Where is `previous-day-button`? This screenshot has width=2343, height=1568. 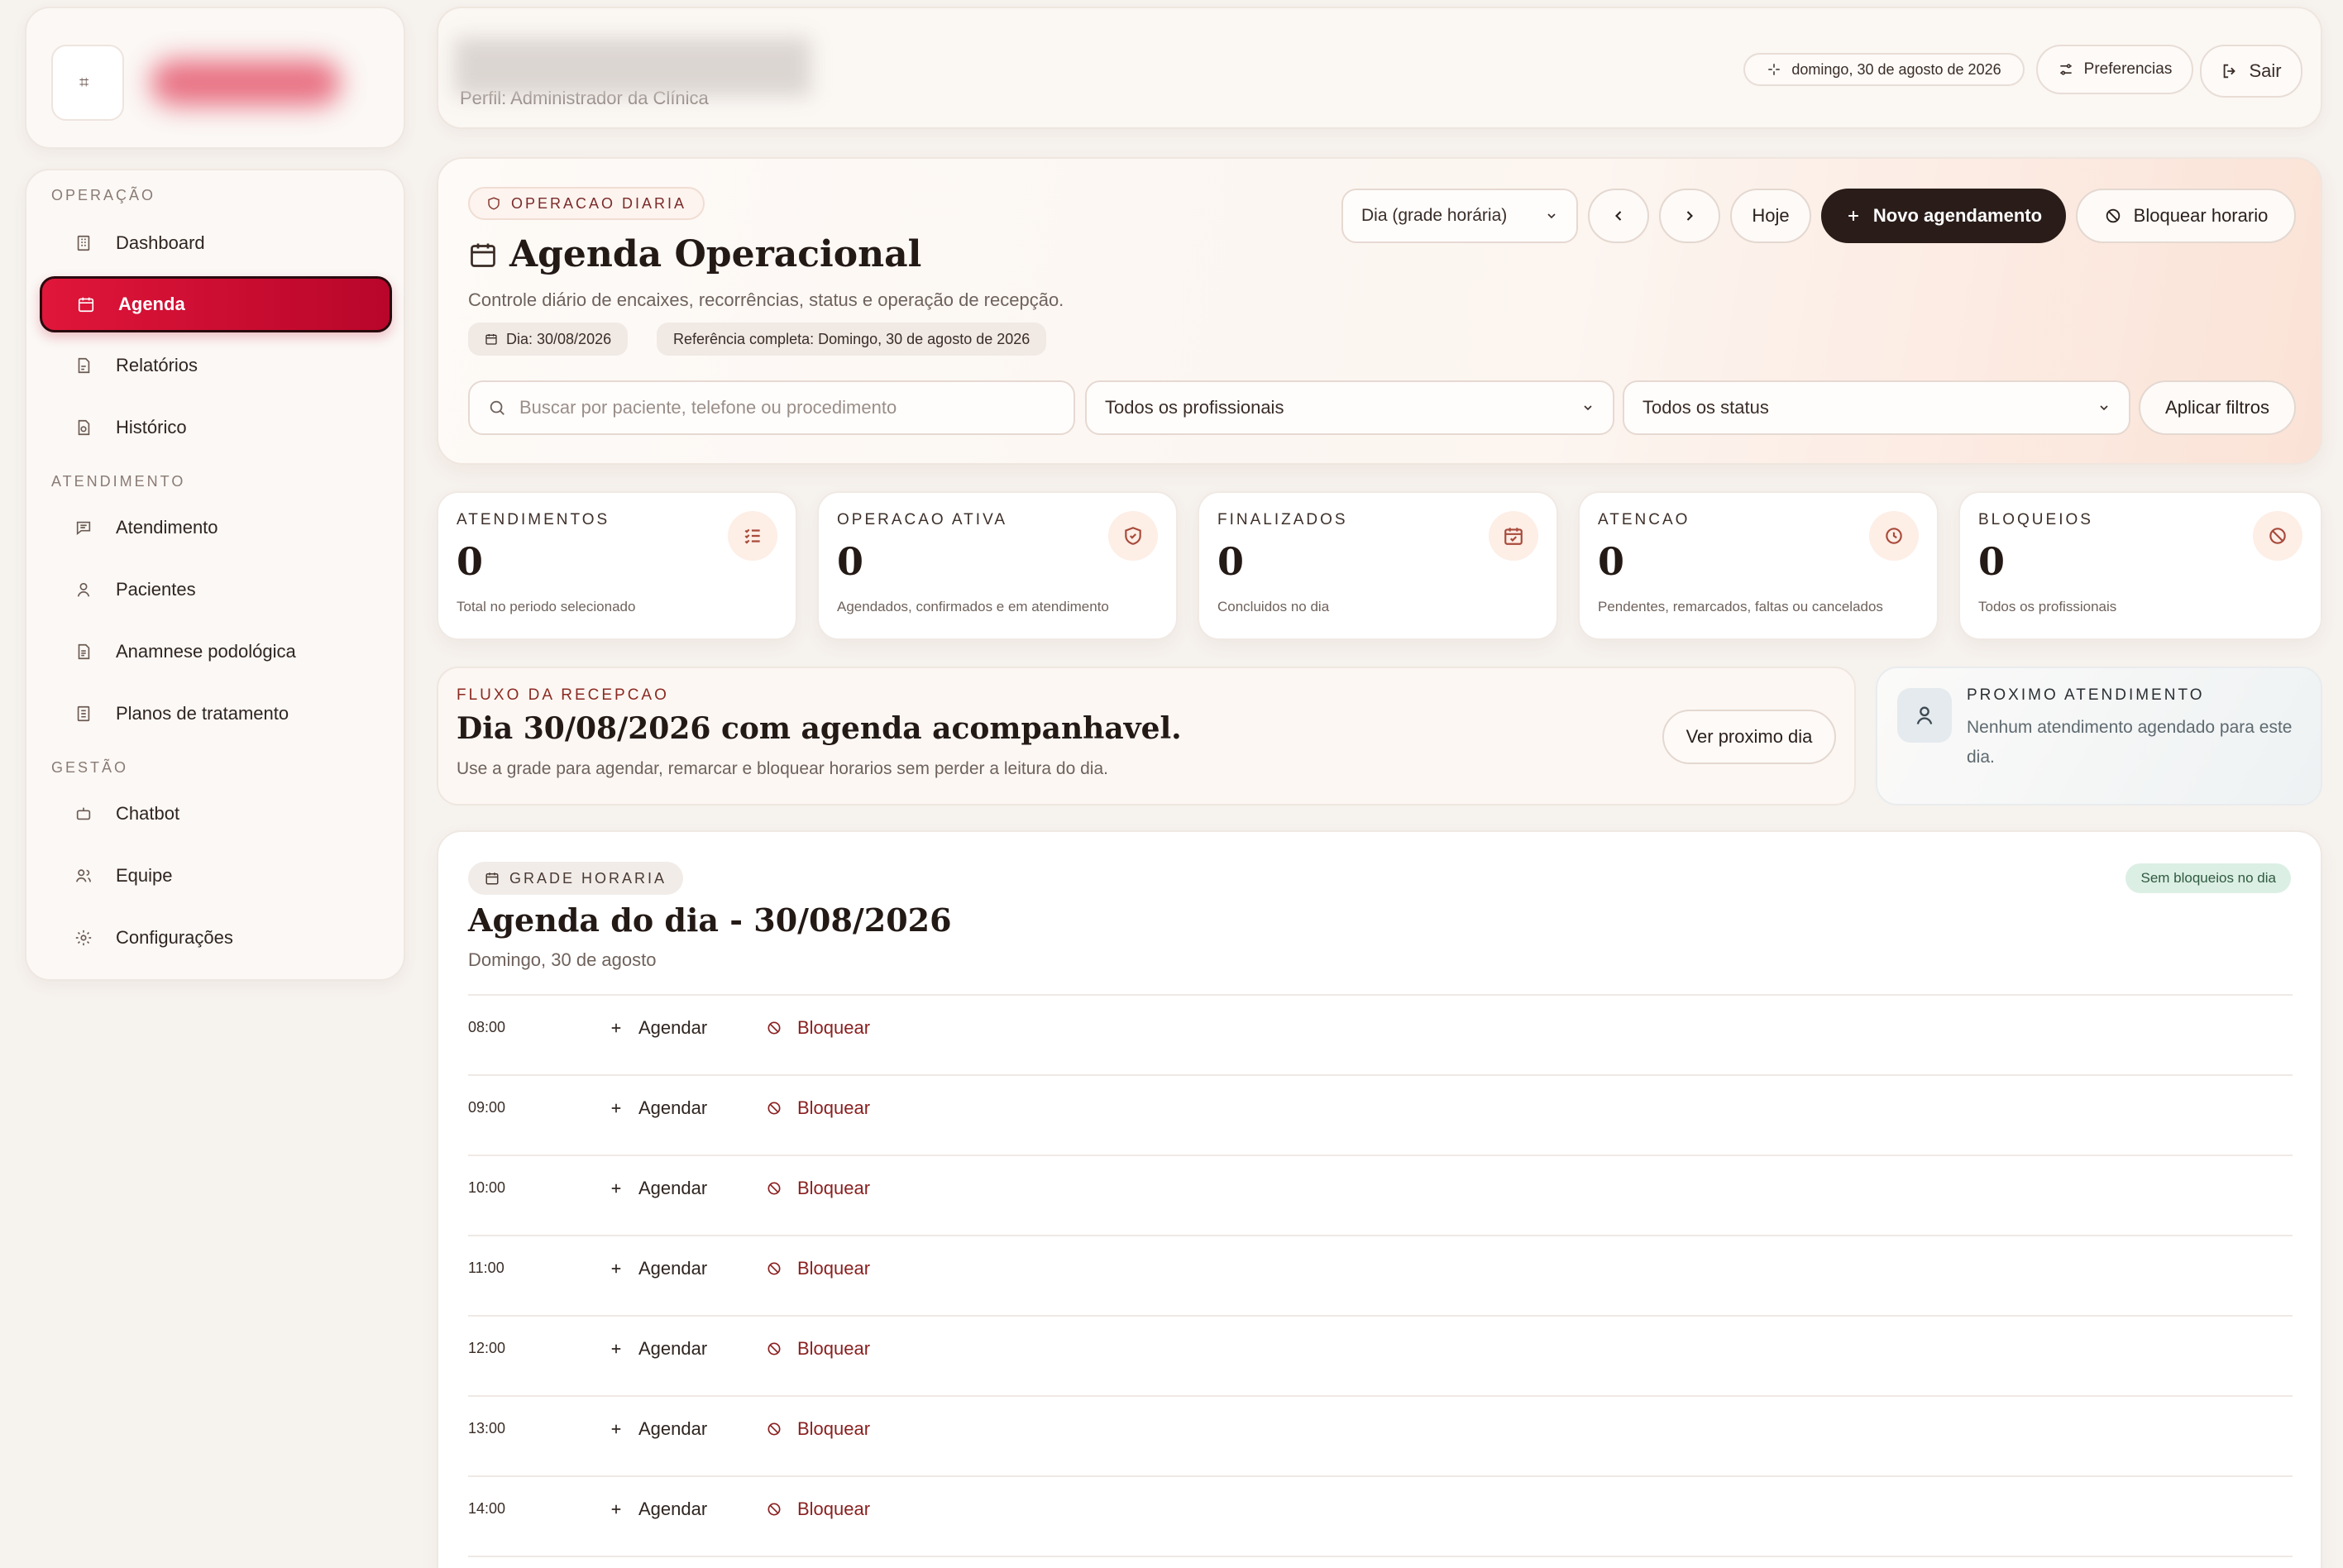
previous-day-button is located at coordinates (1618, 216).